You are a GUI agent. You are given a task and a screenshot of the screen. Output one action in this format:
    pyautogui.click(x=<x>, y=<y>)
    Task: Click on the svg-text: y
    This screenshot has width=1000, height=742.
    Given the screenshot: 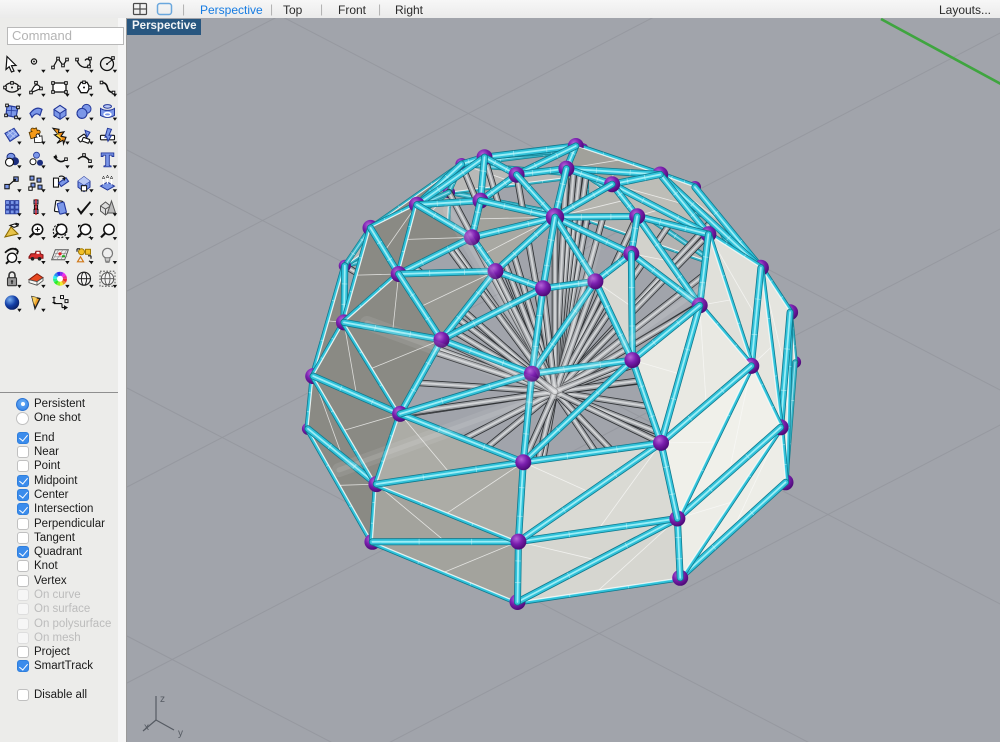 What is the action you would take?
    pyautogui.click(x=180, y=733)
    